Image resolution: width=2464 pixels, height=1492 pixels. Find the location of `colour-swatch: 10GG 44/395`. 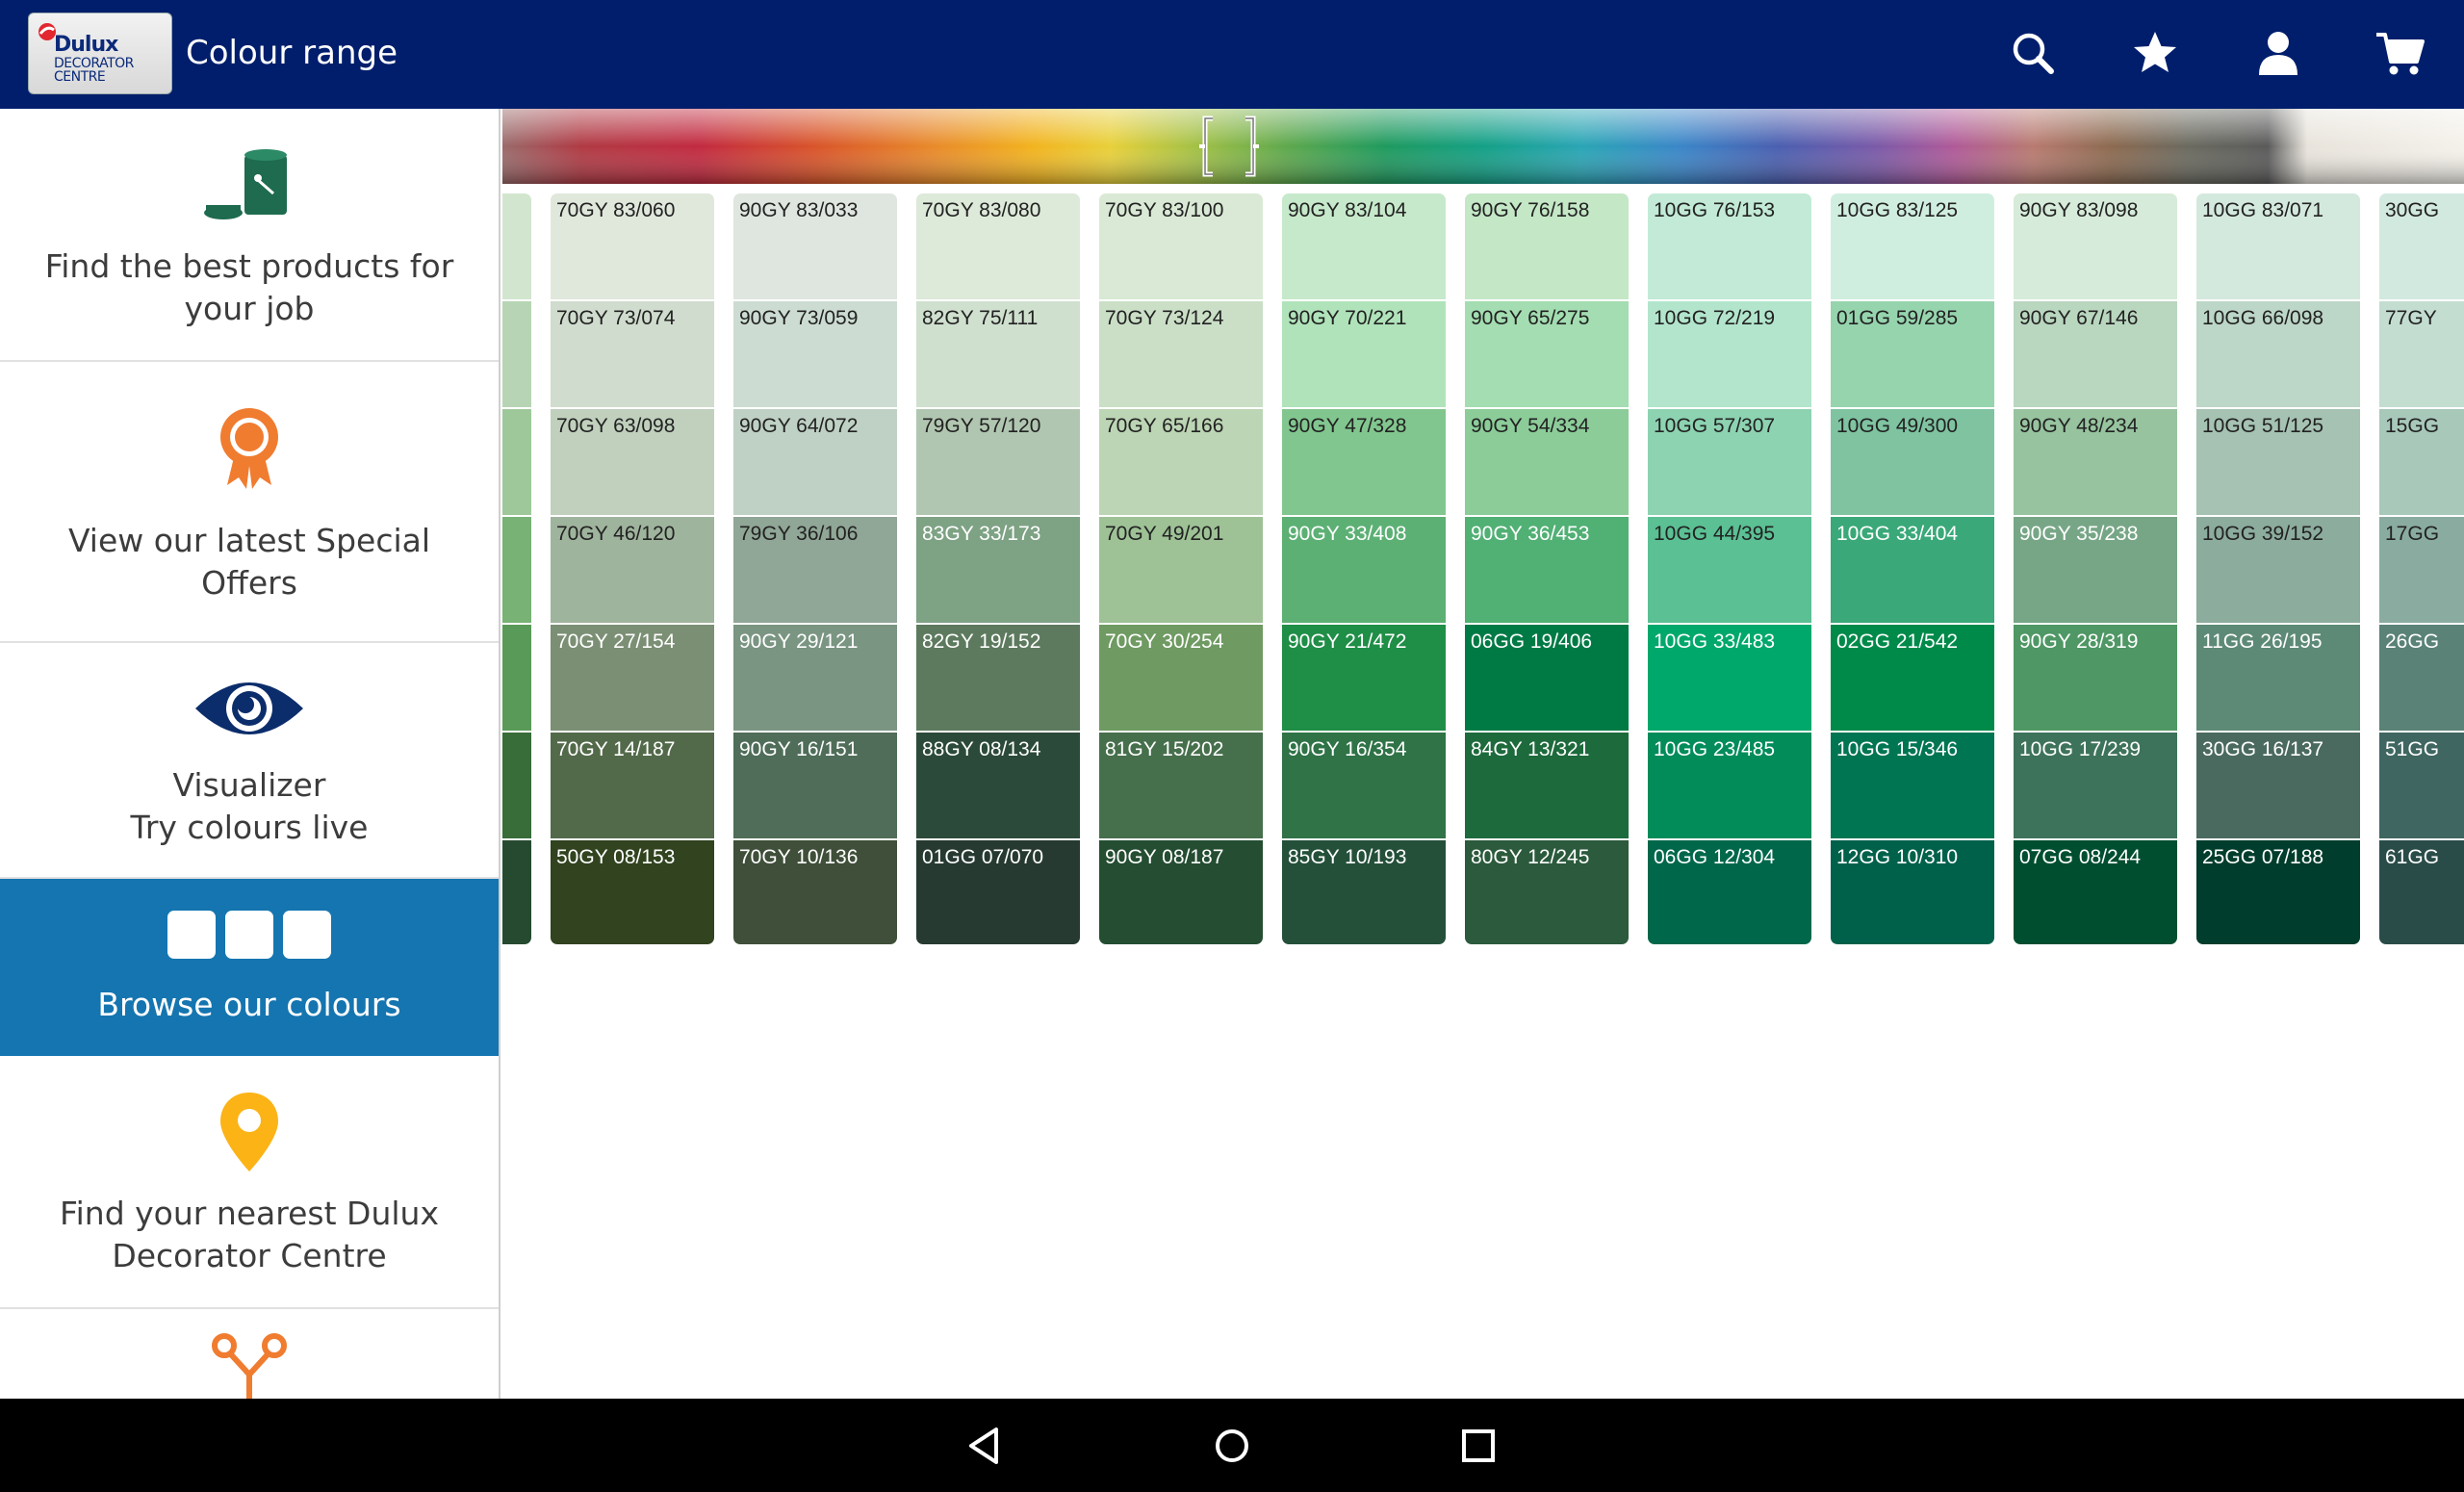

colour-swatch: 10GG 44/395 is located at coordinates (1729, 570).